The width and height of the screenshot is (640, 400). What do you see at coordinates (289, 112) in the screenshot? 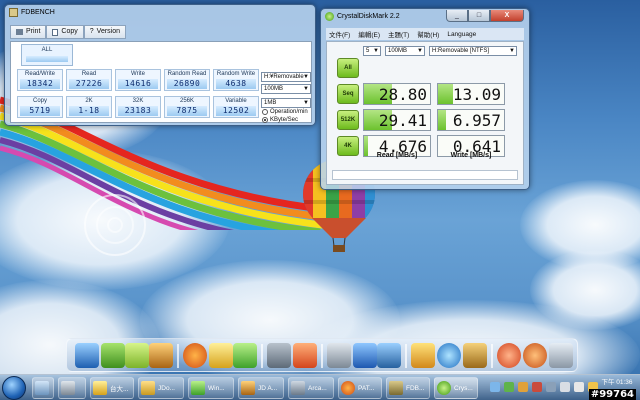
I see `radio-label: Operation/min` at bounding box center [289, 112].